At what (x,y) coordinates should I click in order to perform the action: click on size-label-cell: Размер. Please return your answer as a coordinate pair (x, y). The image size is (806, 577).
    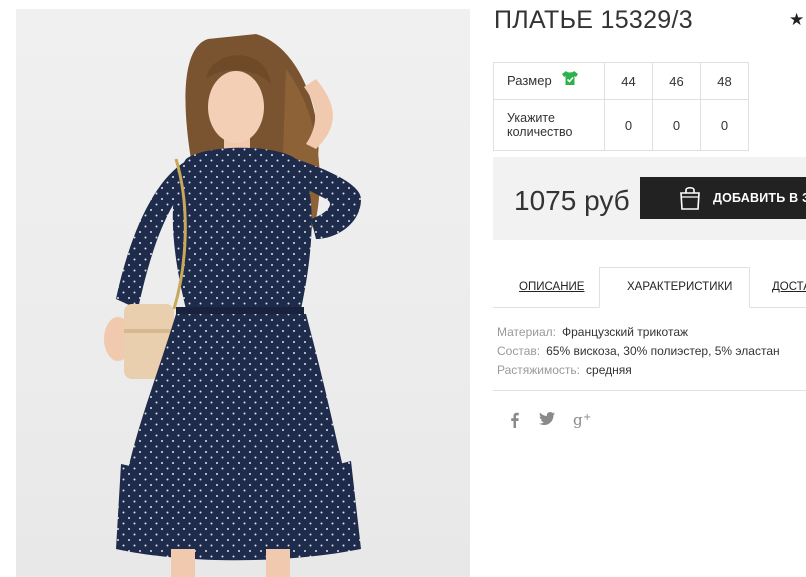
    Looking at the image, I should click on (549, 81).